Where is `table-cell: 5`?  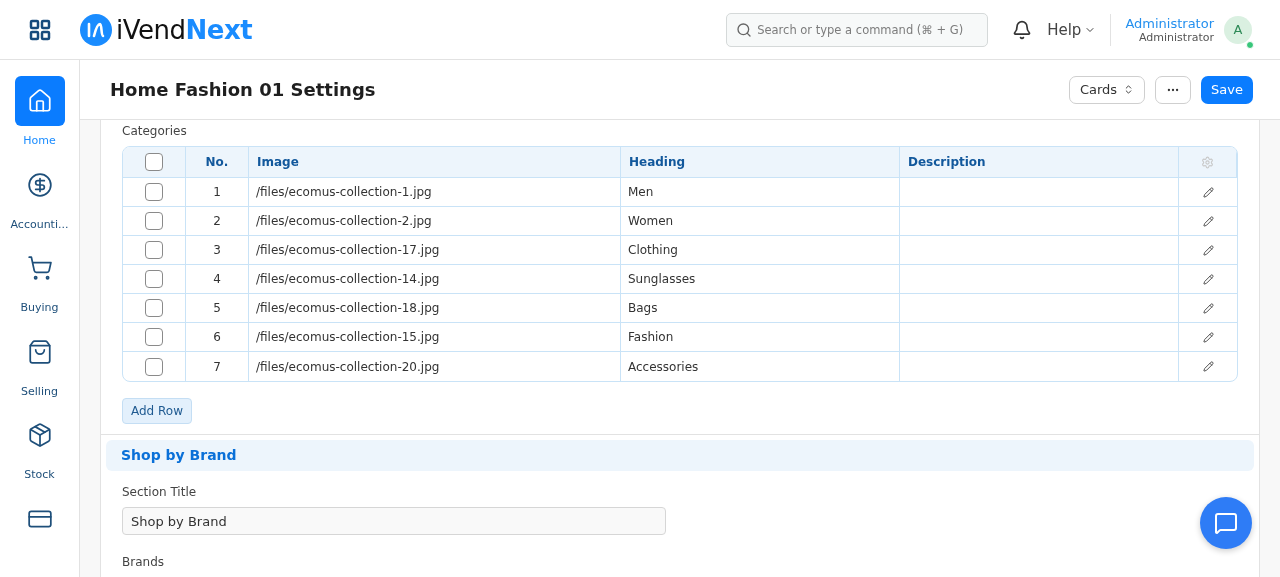 table-cell: 5 is located at coordinates (217, 308).